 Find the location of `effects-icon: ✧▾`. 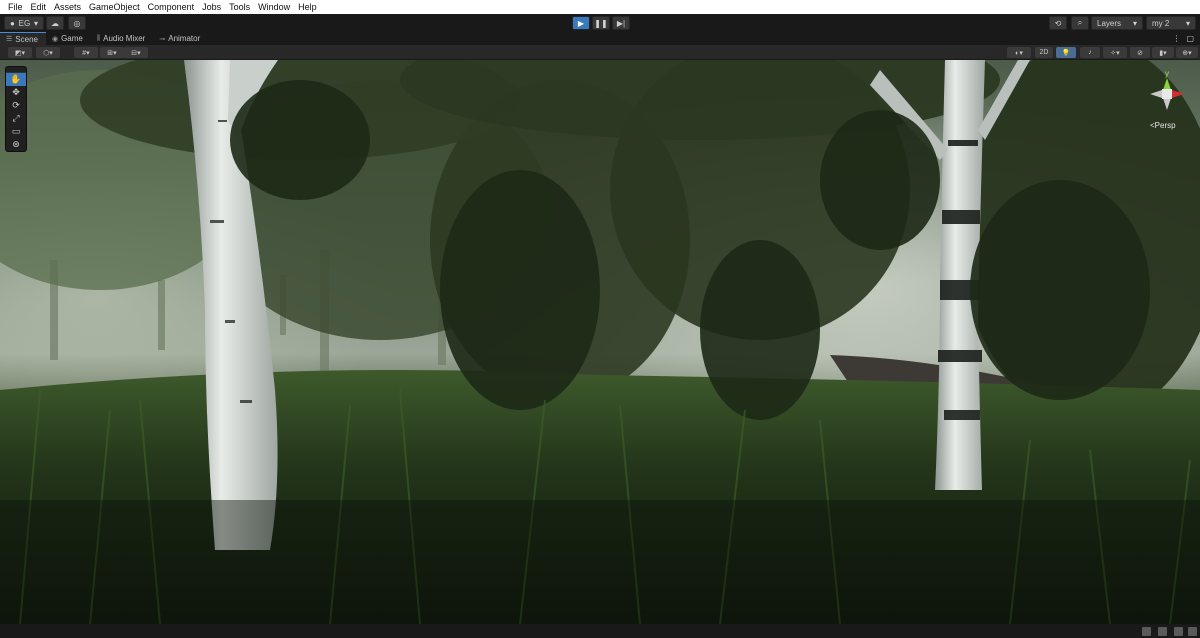

effects-icon: ✧▾ is located at coordinates (1115, 53).